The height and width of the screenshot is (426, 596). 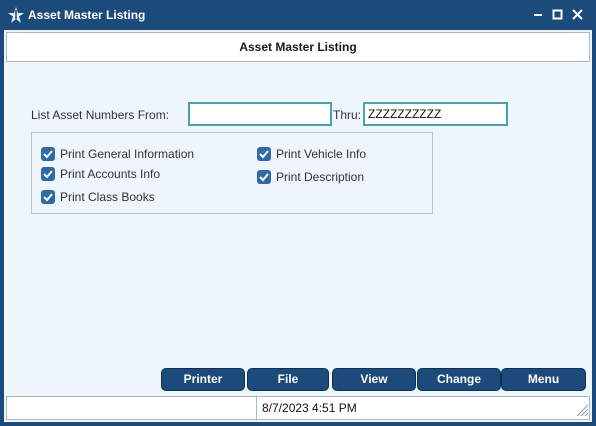 I want to click on form-header: Asset Master Listing, so click(x=298, y=47).